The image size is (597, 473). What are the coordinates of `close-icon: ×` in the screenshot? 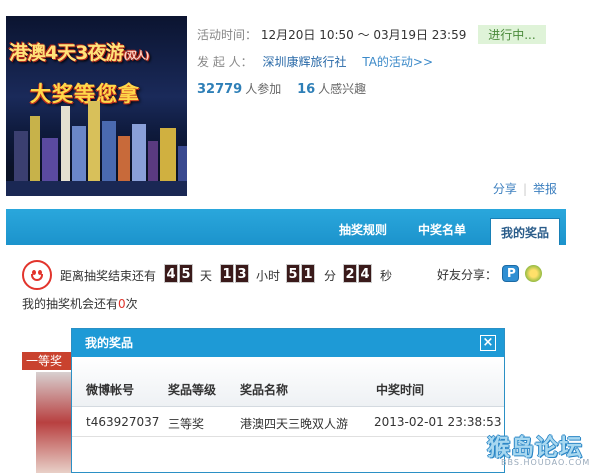 It's located at (488, 343).